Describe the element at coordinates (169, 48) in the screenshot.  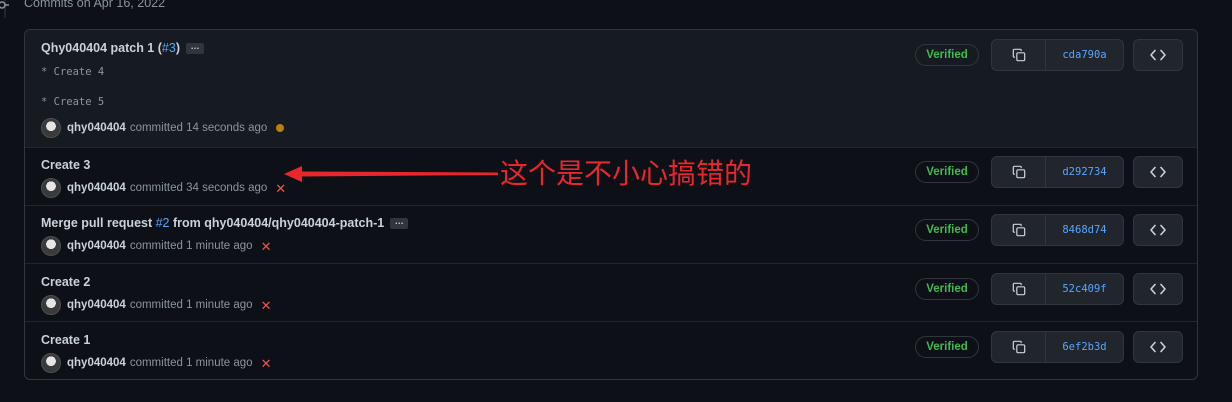
I see `pr-link: #3` at that location.